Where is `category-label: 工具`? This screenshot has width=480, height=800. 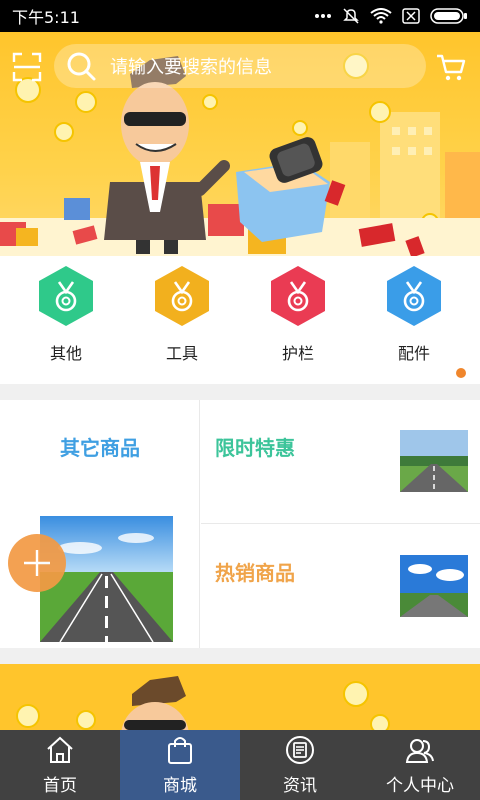 category-label: 工具 is located at coordinates (181, 353).